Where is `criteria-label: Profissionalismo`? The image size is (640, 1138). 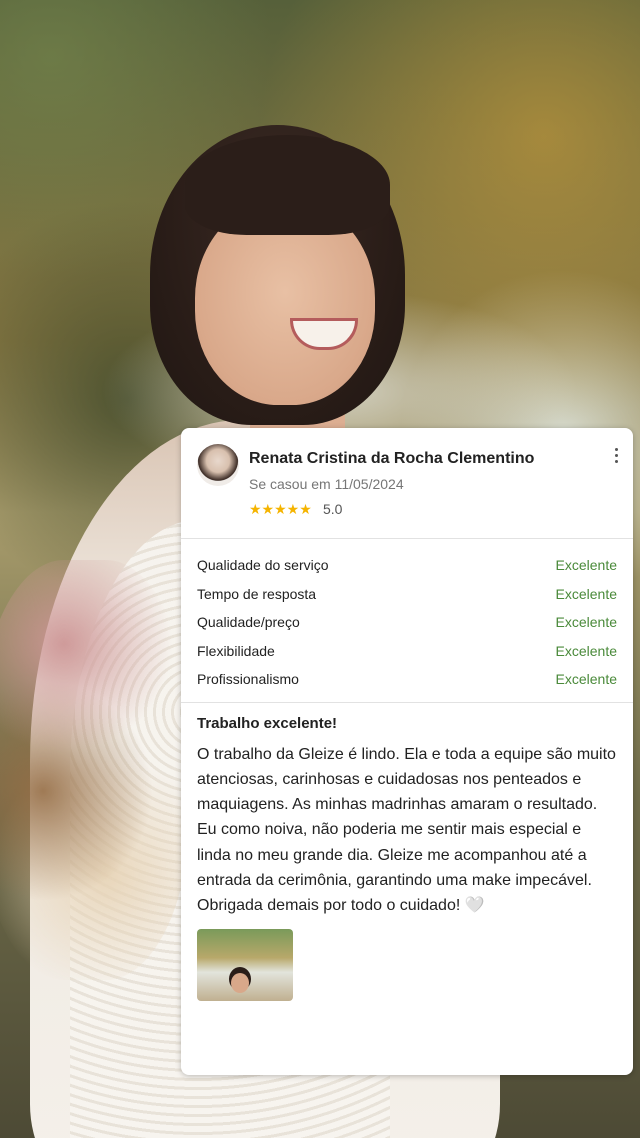 criteria-label: Profissionalismo is located at coordinates (248, 679).